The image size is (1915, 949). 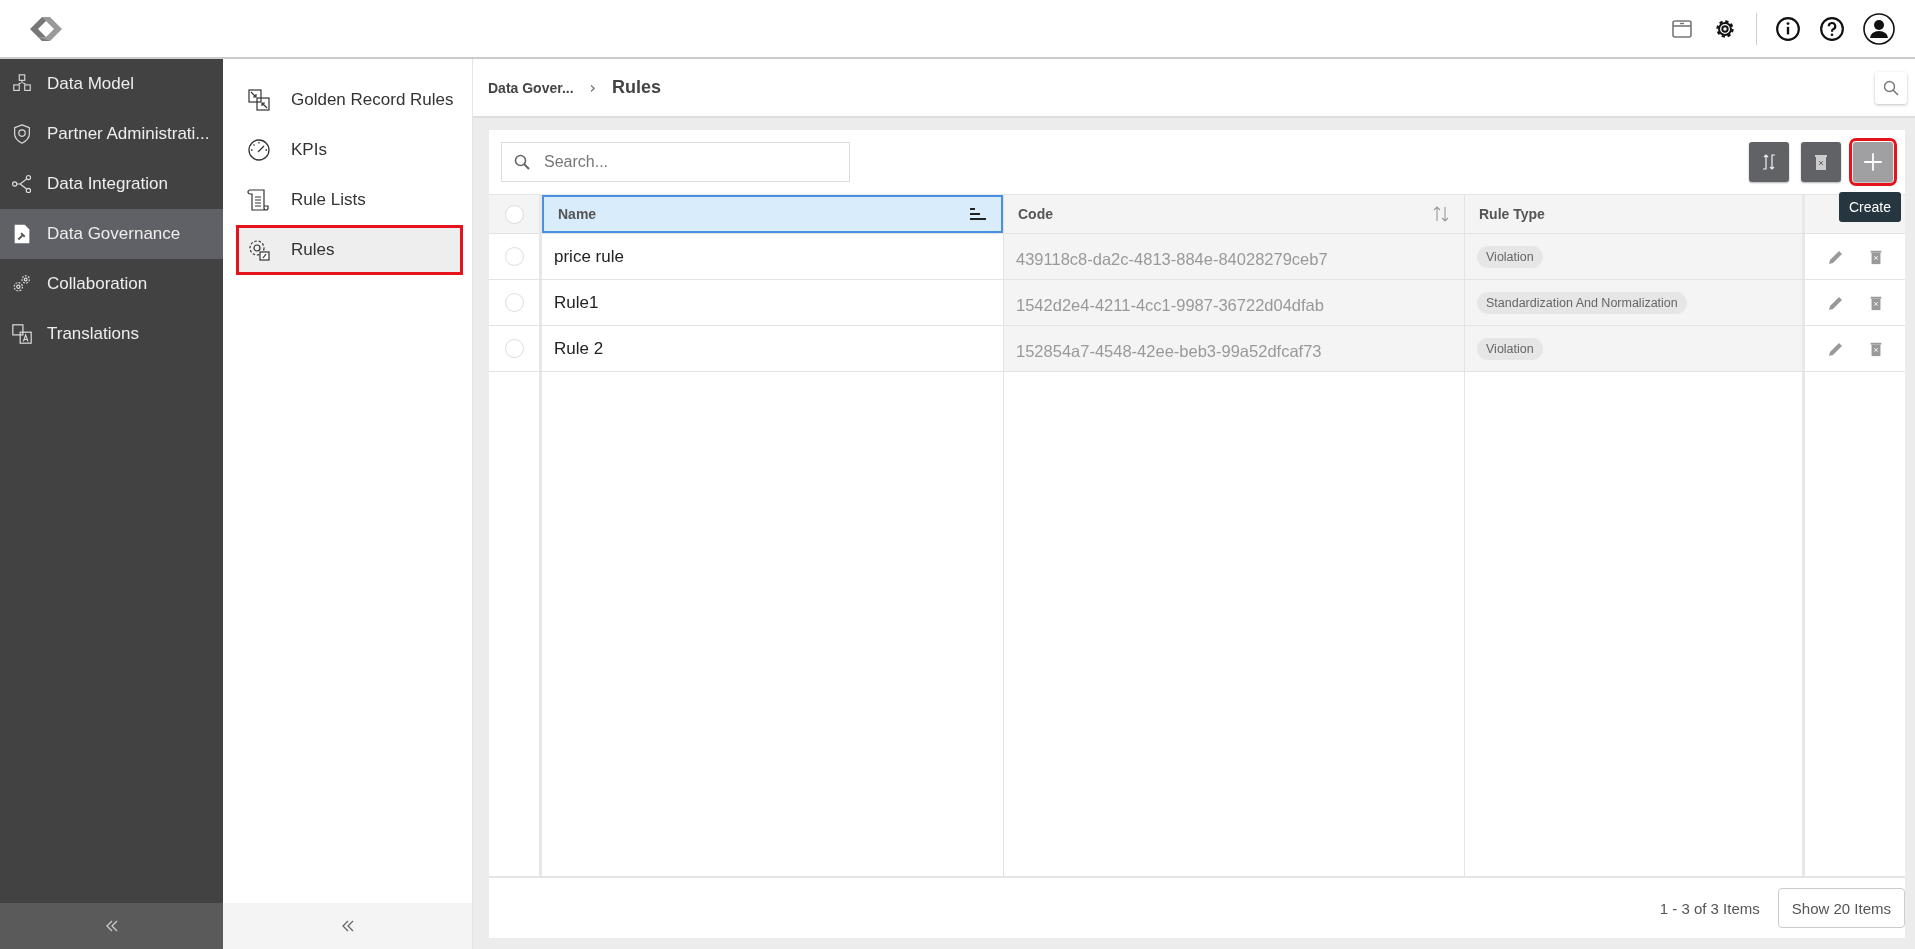 What do you see at coordinates (259, 100) in the screenshot?
I see `arrows-in-icon` at bounding box center [259, 100].